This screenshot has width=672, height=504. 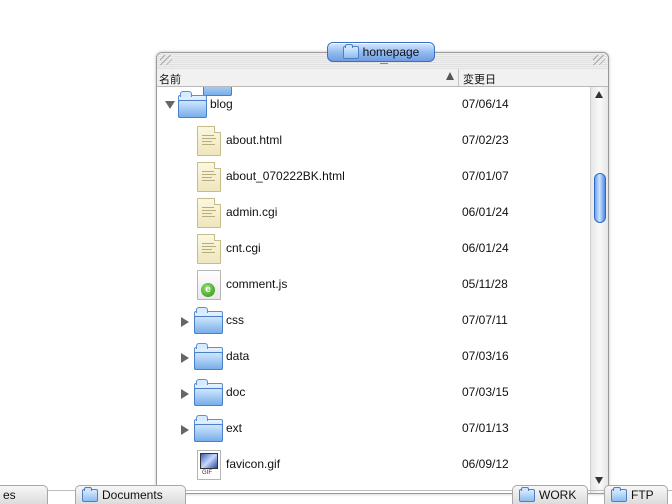 I want to click on tab-work: WORK, so click(x=550, y=494).